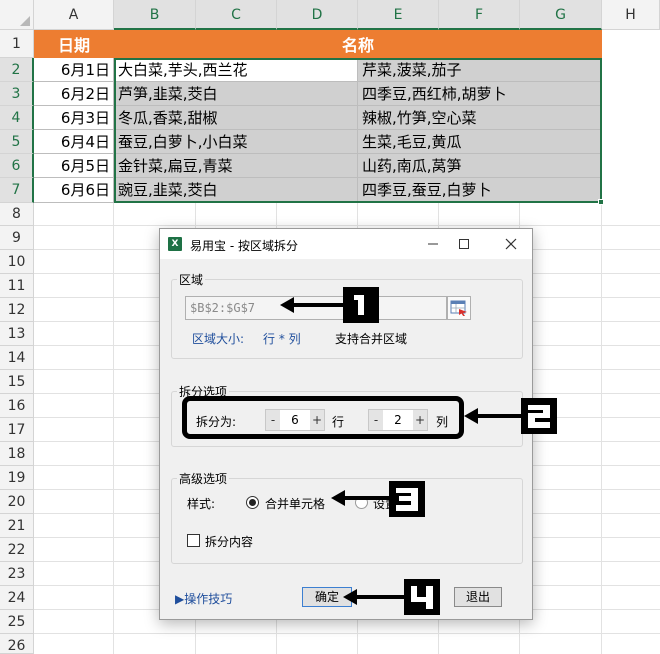 The height and width of the screenshot is (654, 660). Describe the element at coordinates (74, 142) in the screenshot. I see `date-cell: 6月4日` at that location.